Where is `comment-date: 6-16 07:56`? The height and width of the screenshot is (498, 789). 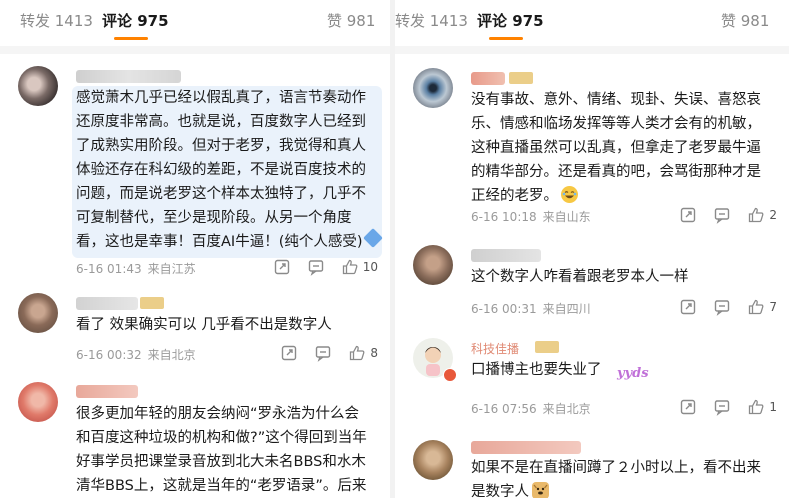
comment-date: 6-16 07:56 is located at coordinates (504, 409).